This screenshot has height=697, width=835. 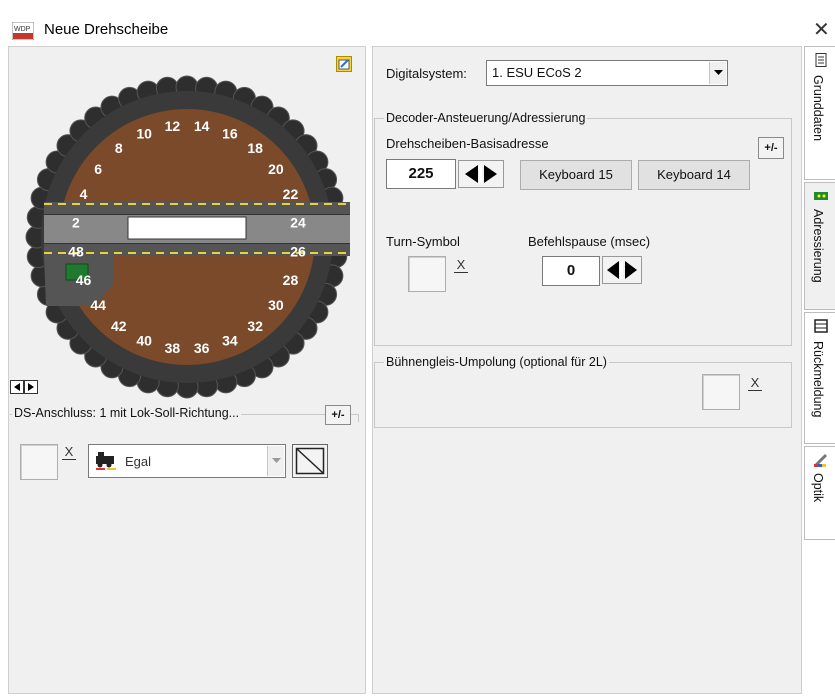 What do you see at coordinates (571, 271) in the screenshot?
I see `befehlspause-input: 0` at bounding box center [571, 271].